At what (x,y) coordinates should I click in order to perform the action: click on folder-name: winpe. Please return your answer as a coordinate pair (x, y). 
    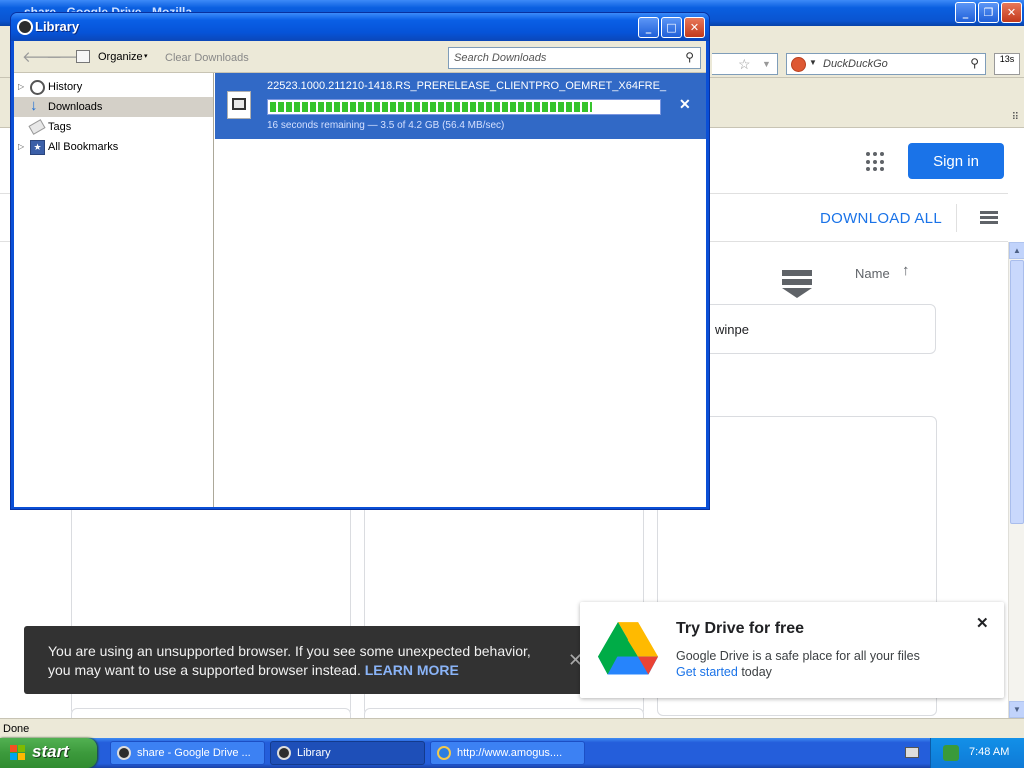
    Looking at the image, I should click on (732, 329).